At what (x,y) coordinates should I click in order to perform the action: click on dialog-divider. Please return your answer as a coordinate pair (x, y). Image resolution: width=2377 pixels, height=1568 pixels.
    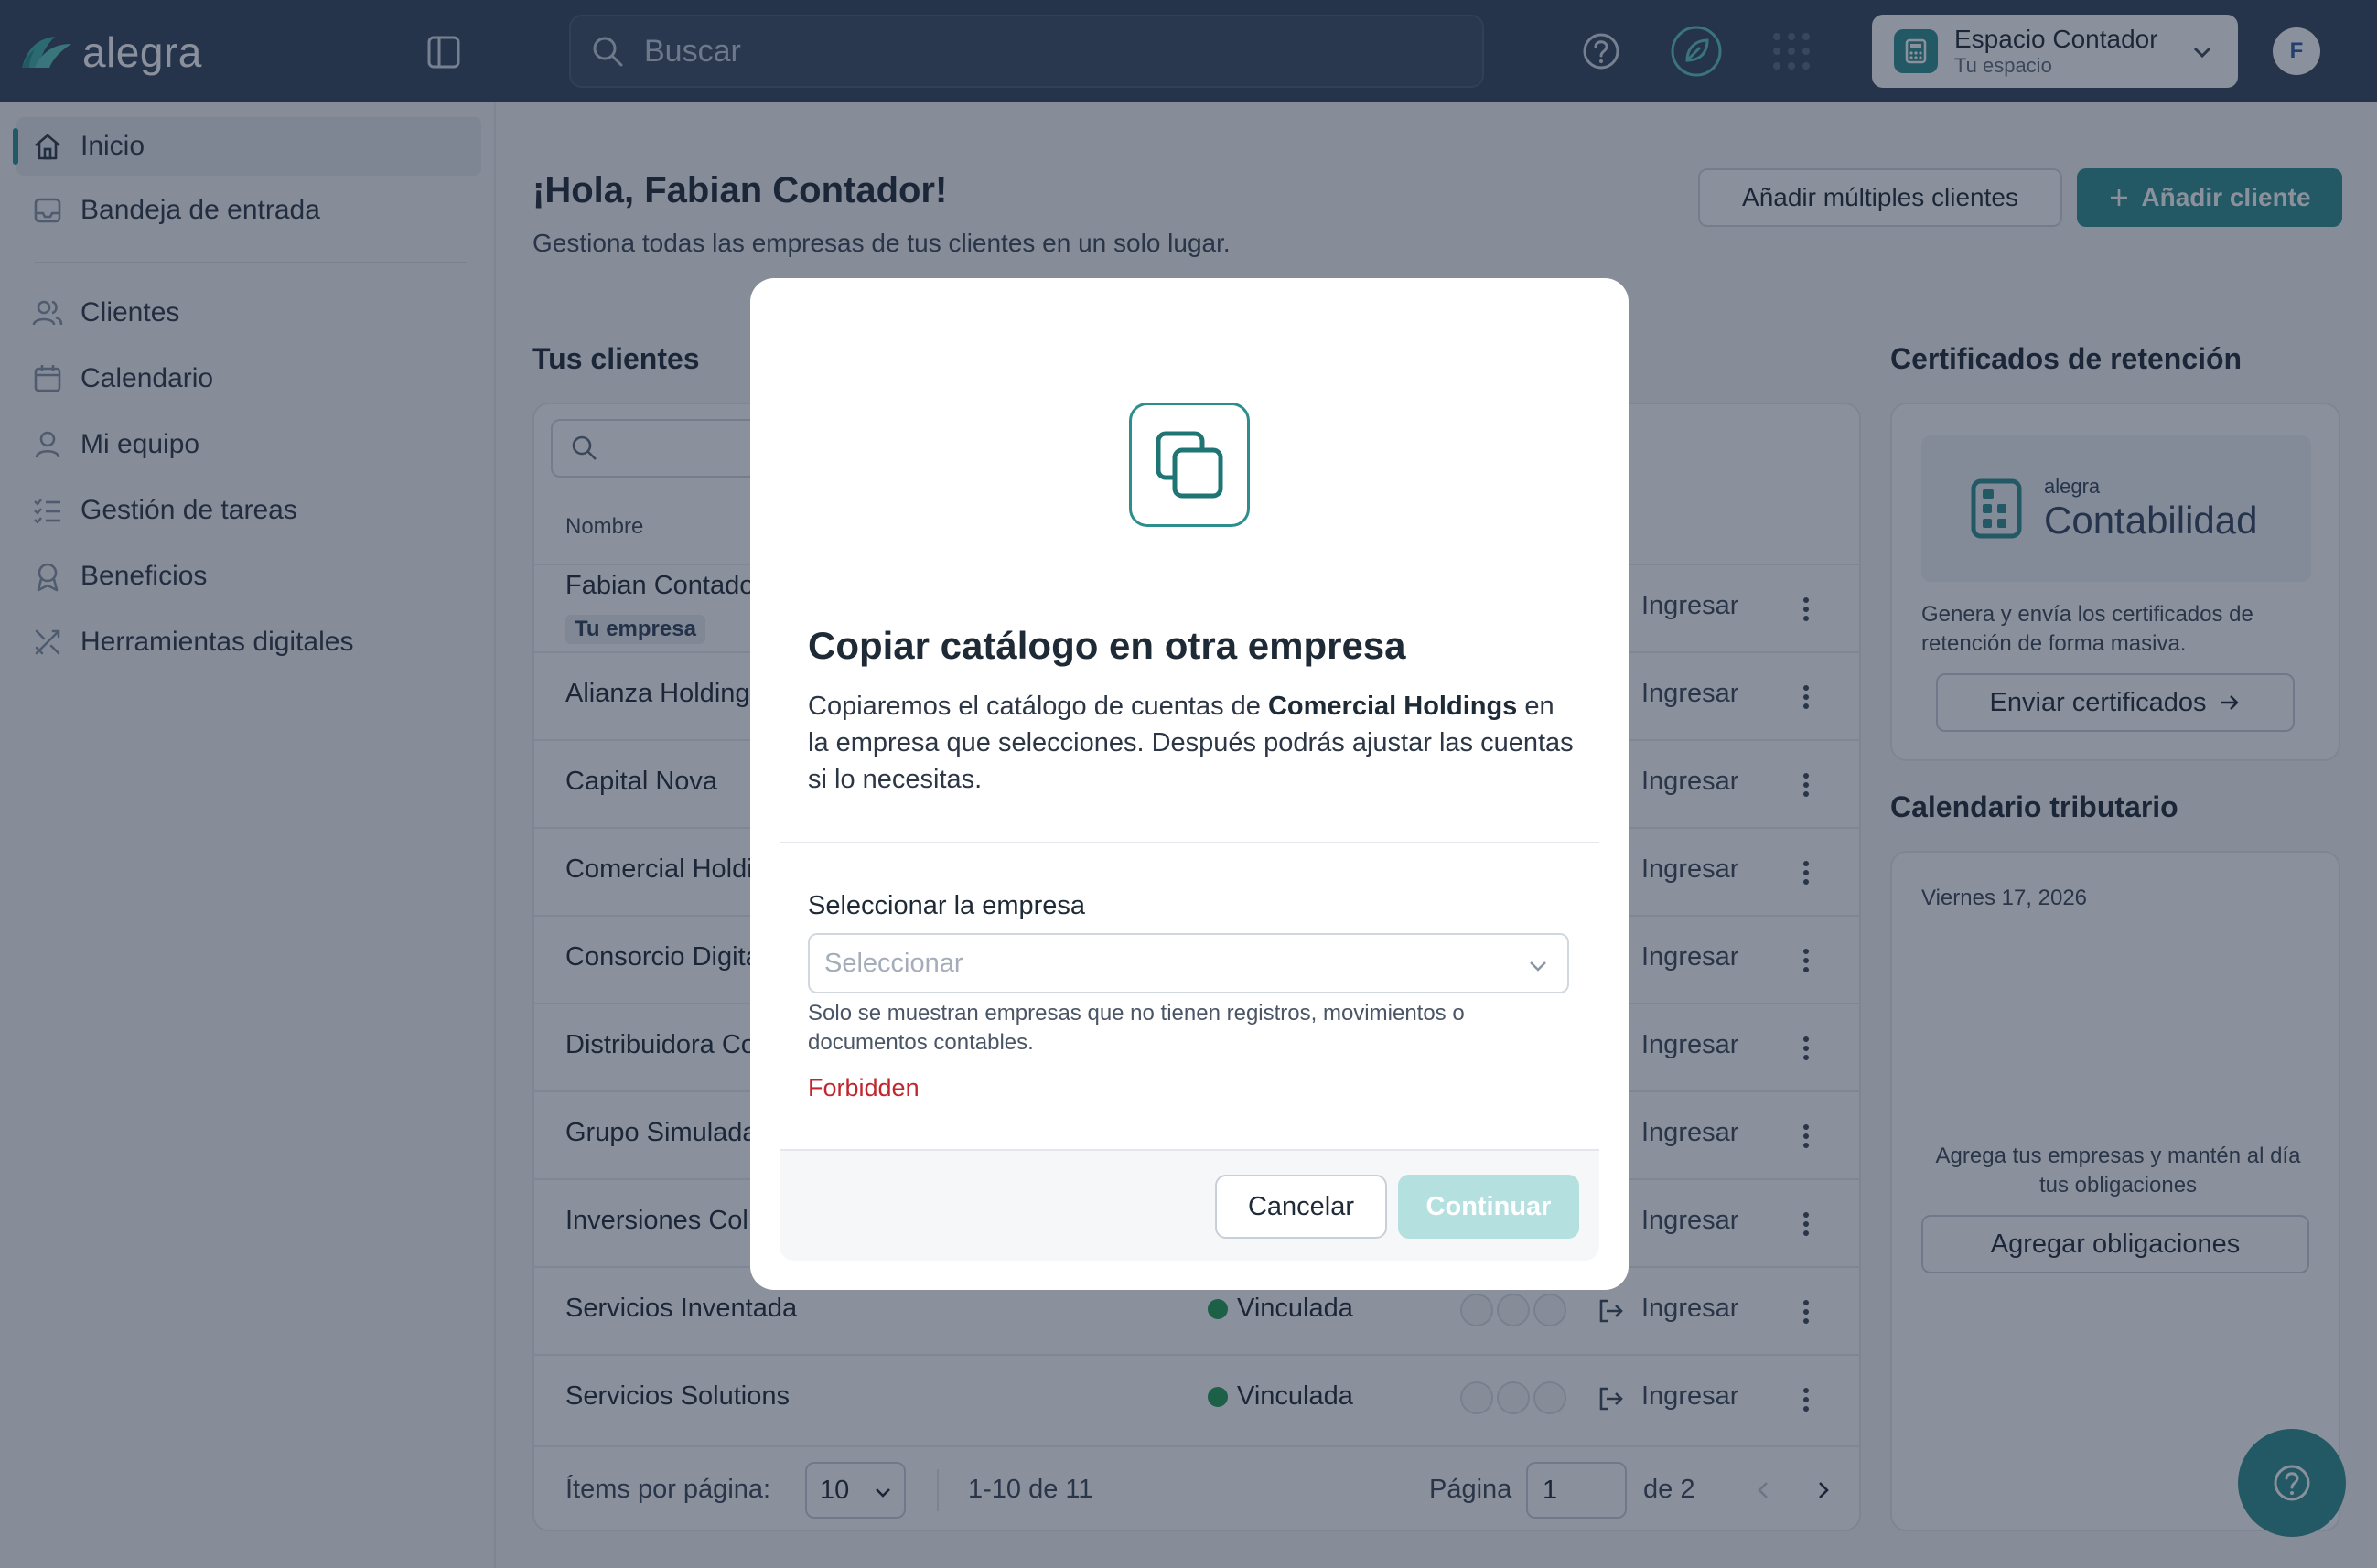
    Looking at the image, I should click on (1189, 842).